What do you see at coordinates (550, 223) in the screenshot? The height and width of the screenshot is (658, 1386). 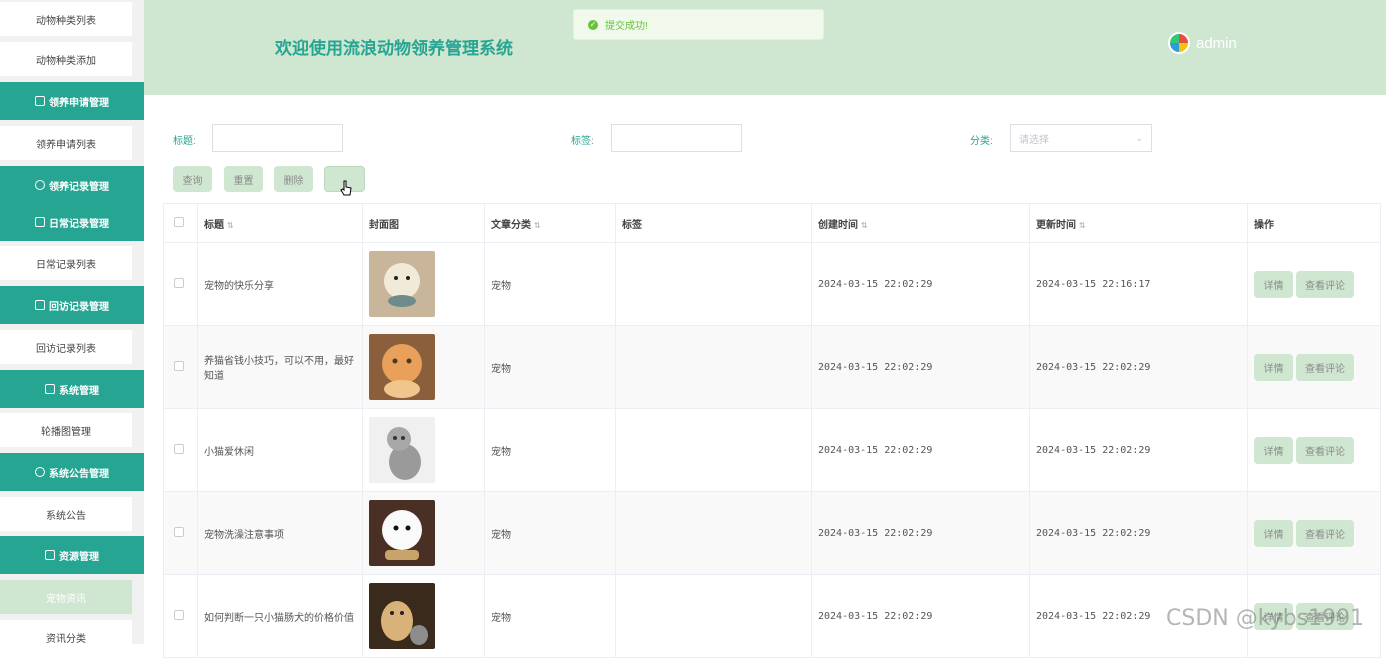 I see `col-category: 文章分类 ⇅` at bounding box center [550, 223].